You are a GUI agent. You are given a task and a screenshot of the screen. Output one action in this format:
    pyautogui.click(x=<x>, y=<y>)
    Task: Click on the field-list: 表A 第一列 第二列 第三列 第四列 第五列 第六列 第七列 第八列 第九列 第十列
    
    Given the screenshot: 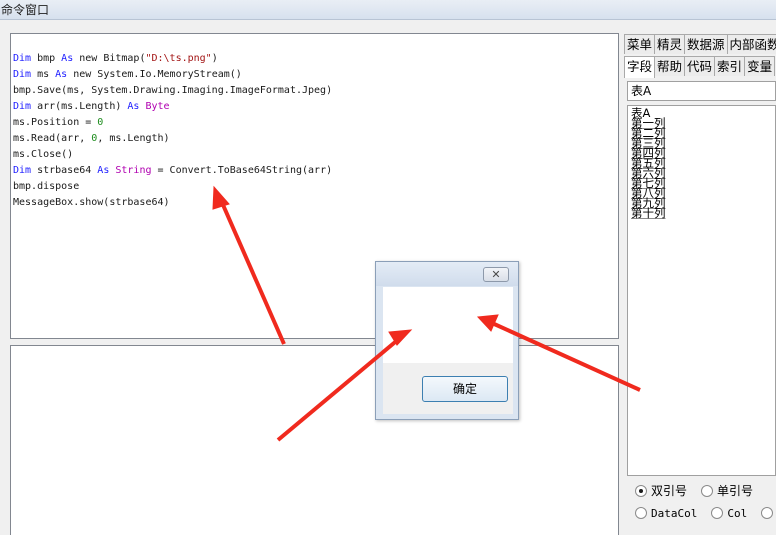 What is the action you would take?
    pyautogui.click(x=701, y=290)
    